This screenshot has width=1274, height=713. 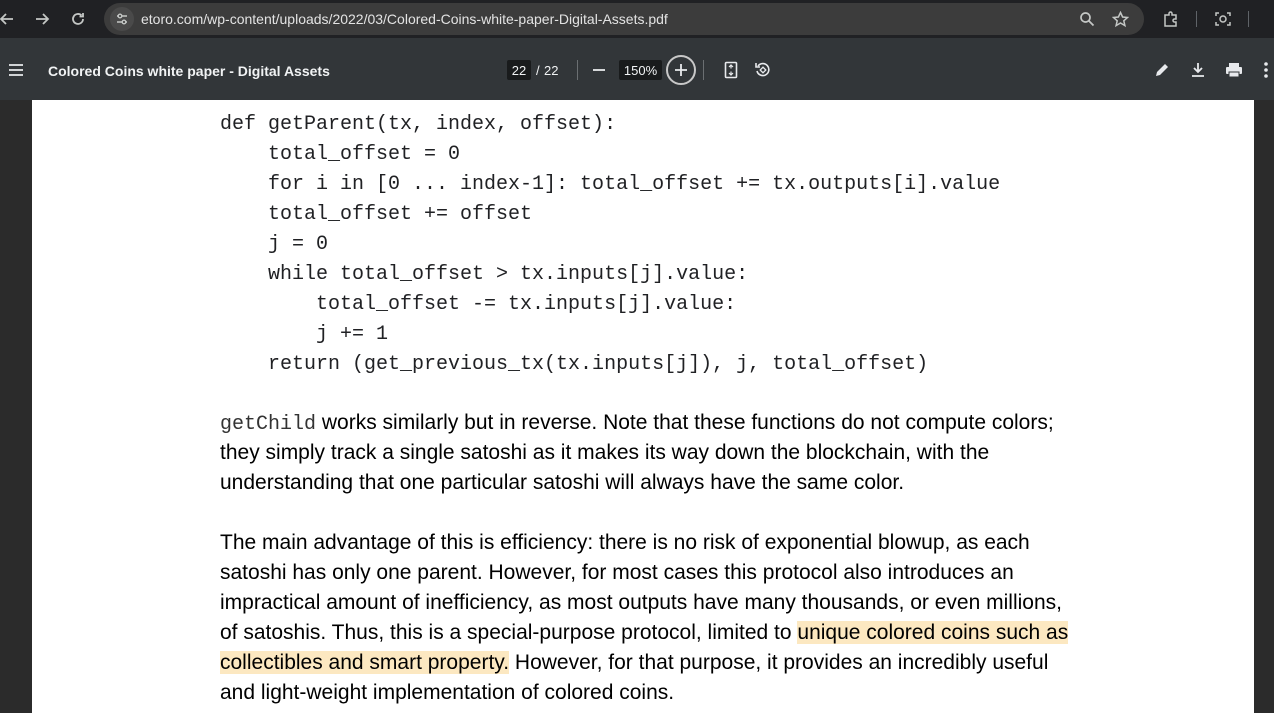 What do you see at coordinates (274, 244) in the screenshot?
I see `code-line: j = 0` at bounding box center [274, 244].